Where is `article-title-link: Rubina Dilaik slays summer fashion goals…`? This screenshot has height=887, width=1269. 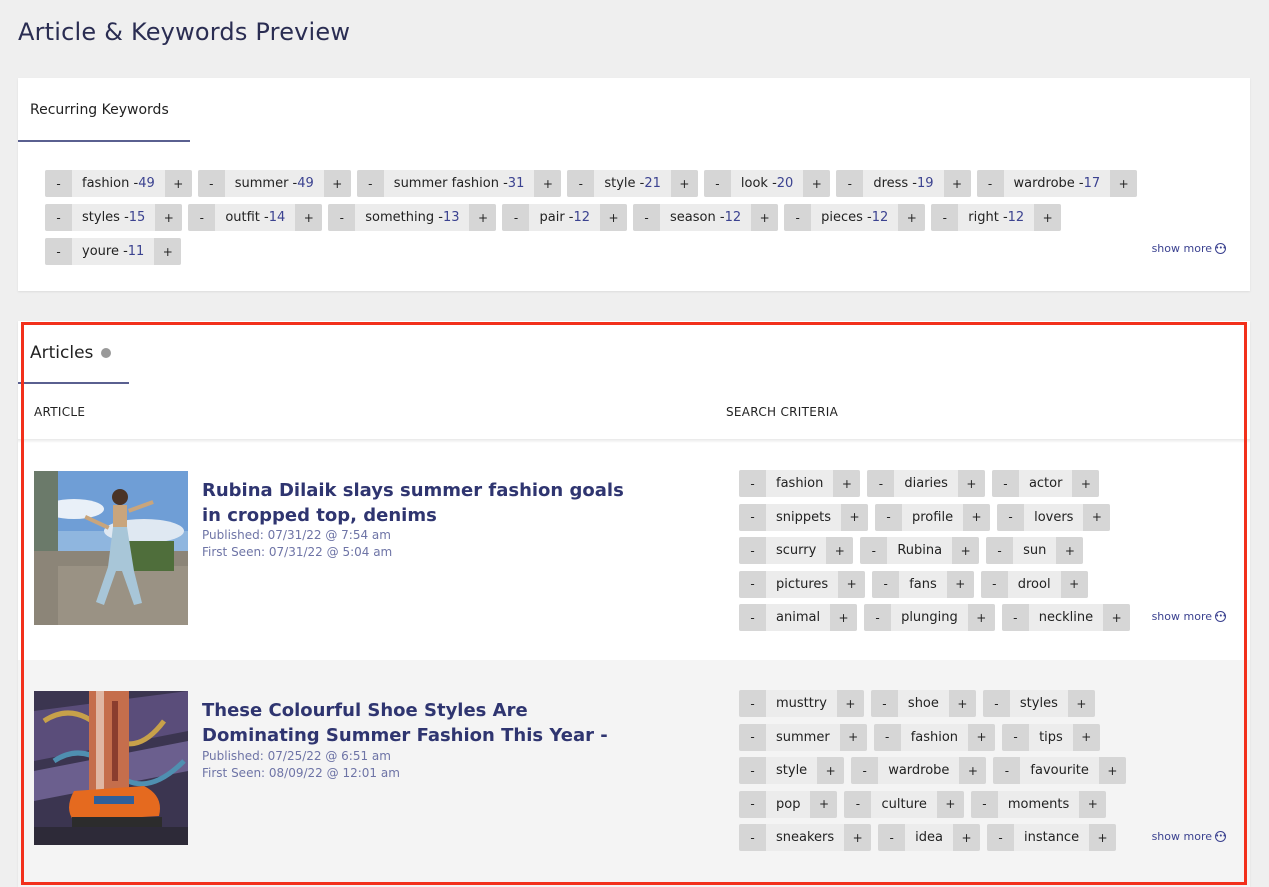
article-title-link: Rubina Dilaik slays summer fashion goals… is located at coordinates (422, 503).